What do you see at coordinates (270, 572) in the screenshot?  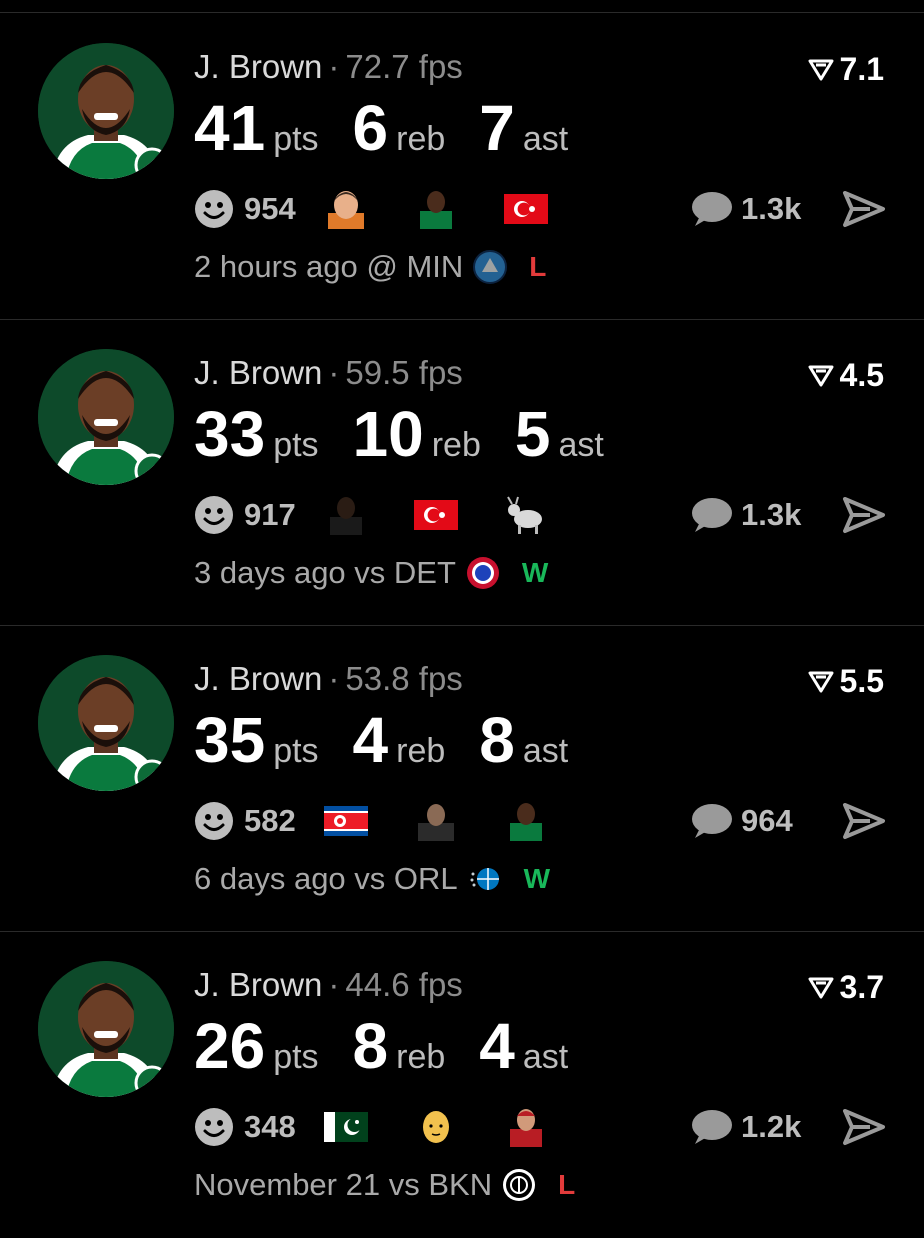 I see `game-time: 3 days ago` at bounding box center [270, 572].